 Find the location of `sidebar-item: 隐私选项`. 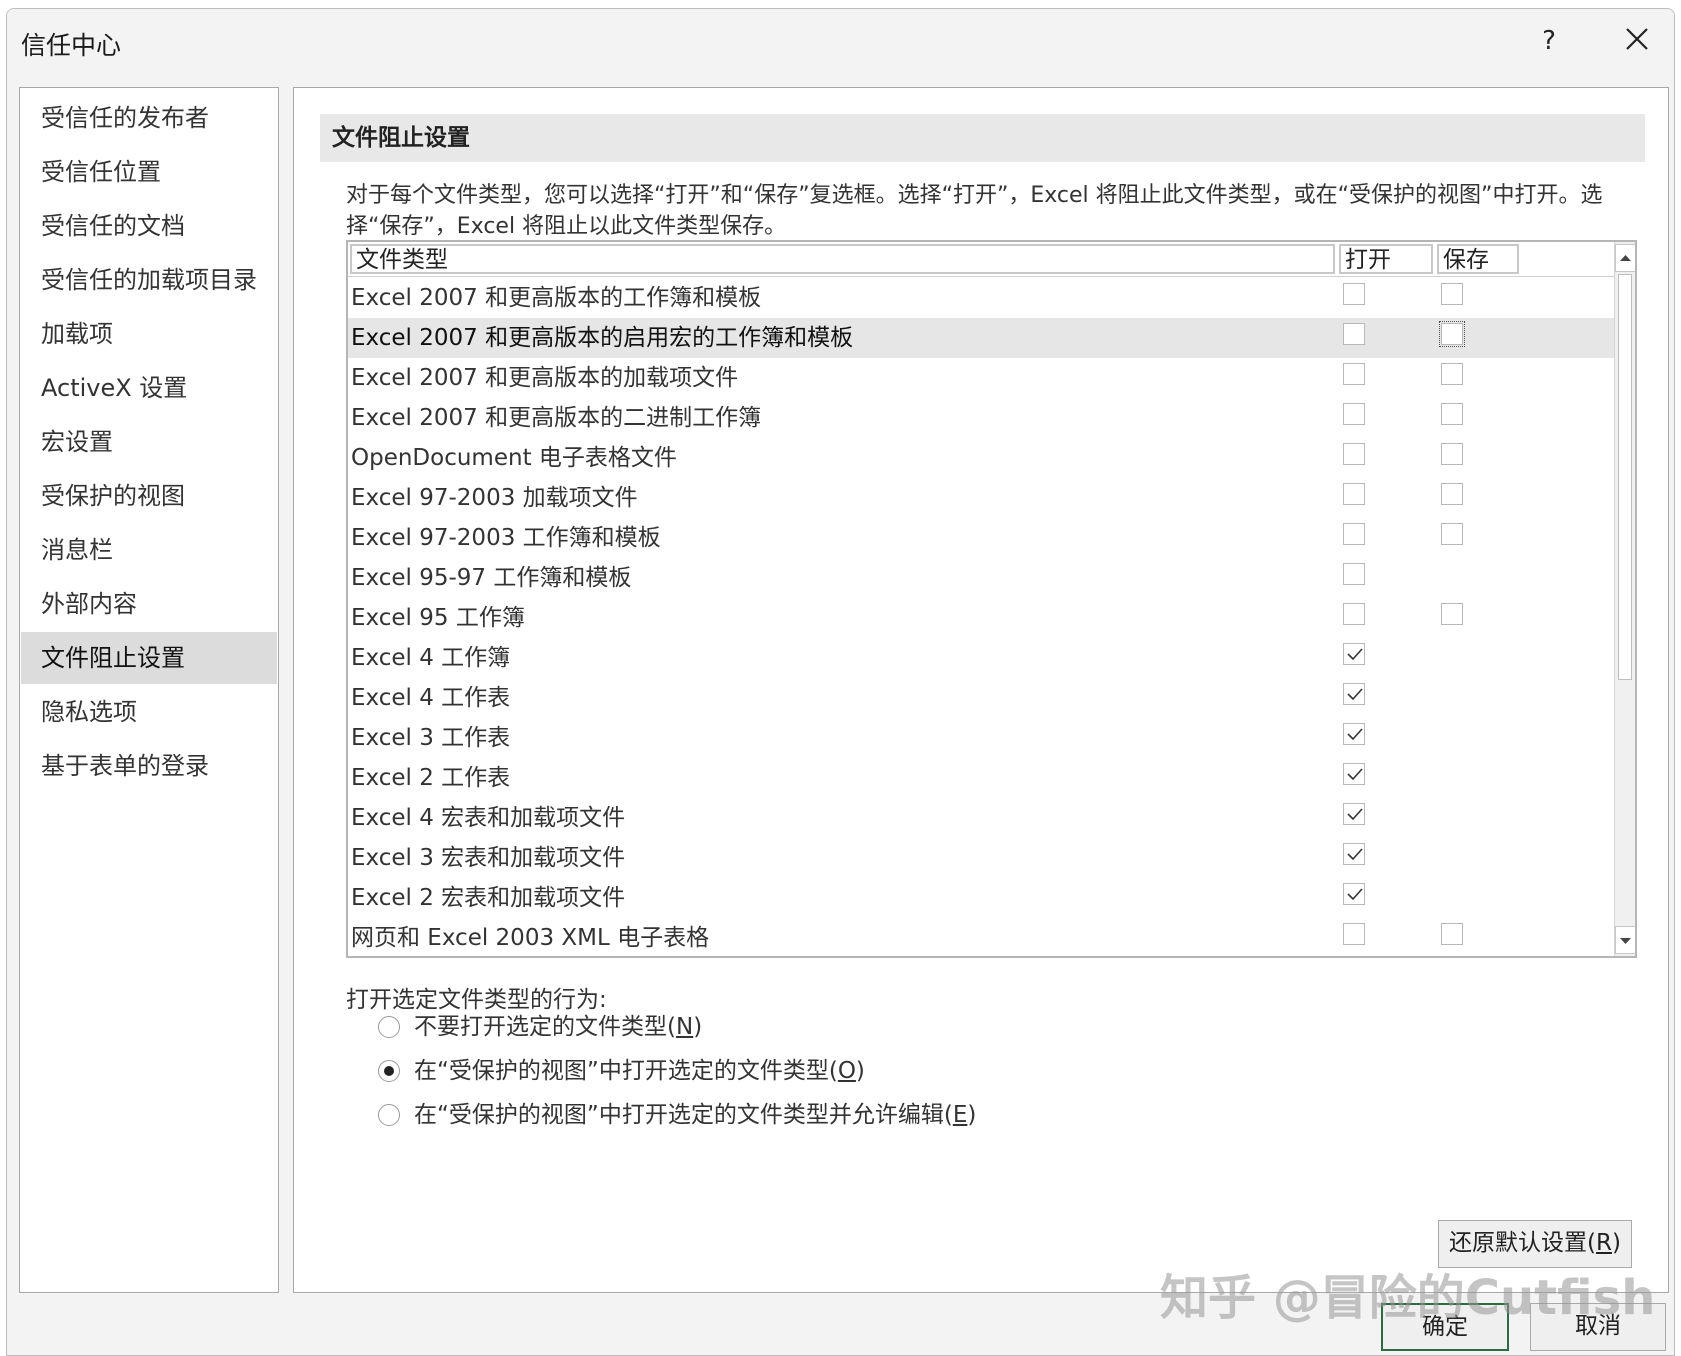

sidebar-item: 隐私选项 is located at coordinates (149, 712).